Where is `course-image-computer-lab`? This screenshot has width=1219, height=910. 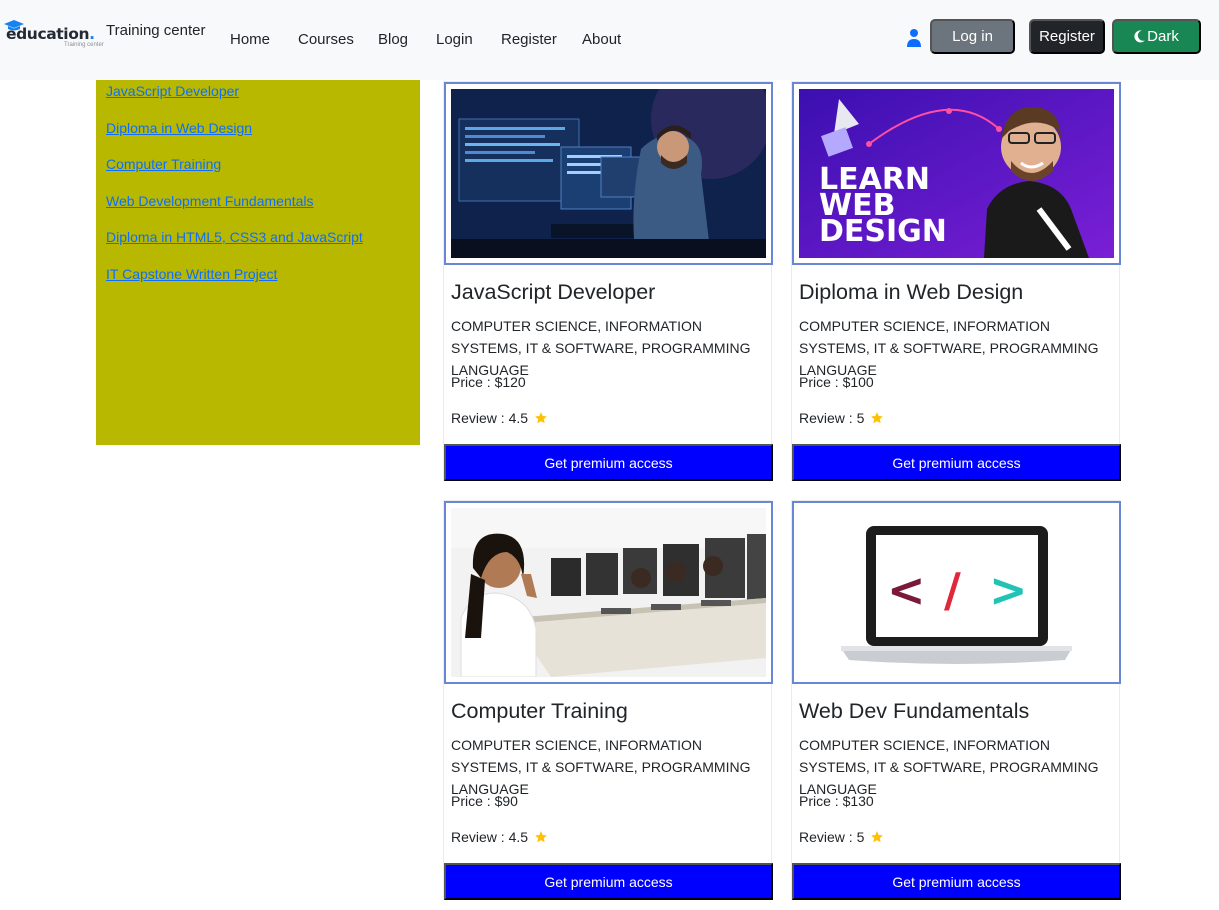
course-image-computer-lab is located at coordinates (608, 592).